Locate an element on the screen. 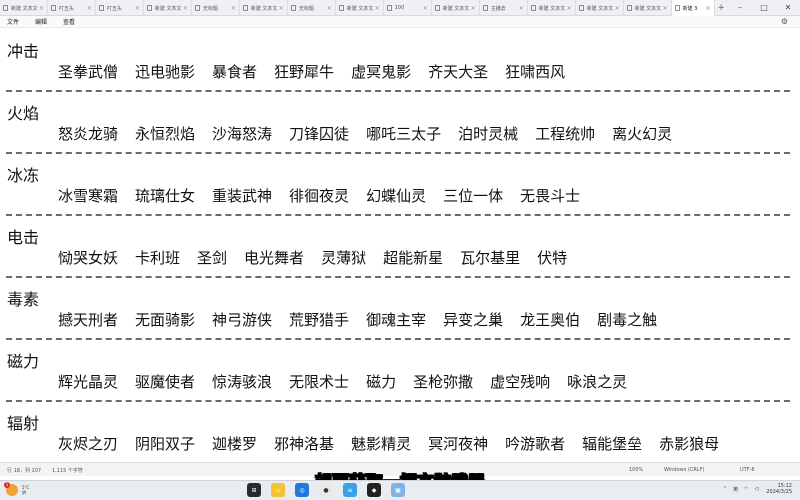 Image resolution: width=800 pixels, height=500 pixels. tab-5: 新建 文本文 × is located at coordinates (264, 8).